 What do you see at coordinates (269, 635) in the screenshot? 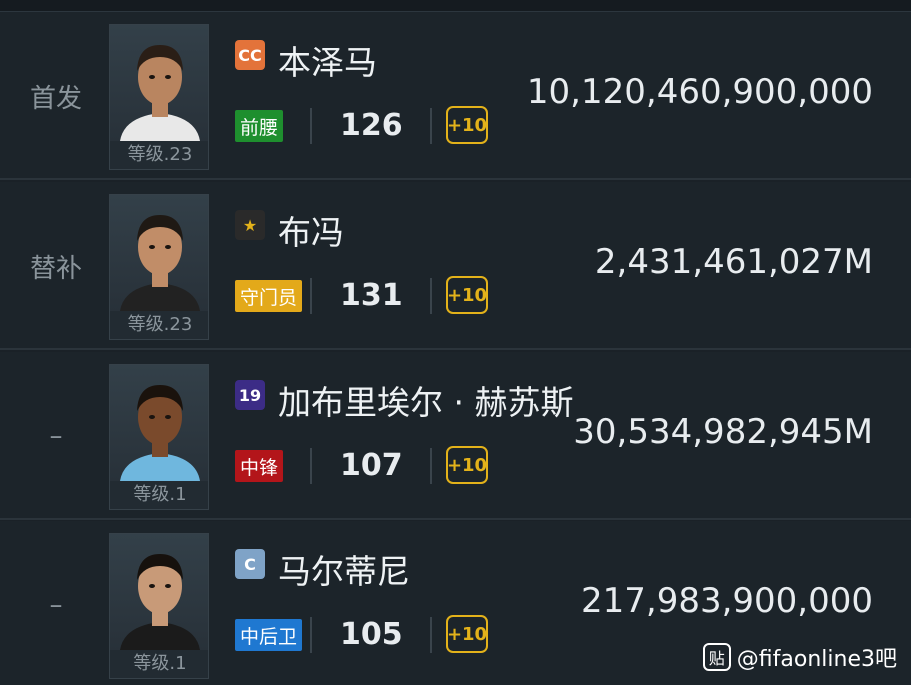
I see `position-badge: 中后卫` at bounding box center [269, 635].